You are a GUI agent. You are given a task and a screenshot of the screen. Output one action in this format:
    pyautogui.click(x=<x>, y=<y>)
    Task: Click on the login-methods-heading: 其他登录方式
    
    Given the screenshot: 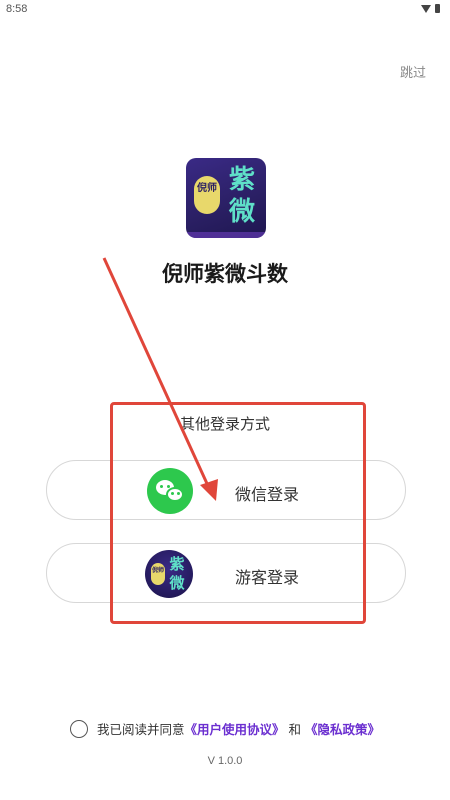 What is the action you would take?
    pyautogui.click(x=224, y=424)
    